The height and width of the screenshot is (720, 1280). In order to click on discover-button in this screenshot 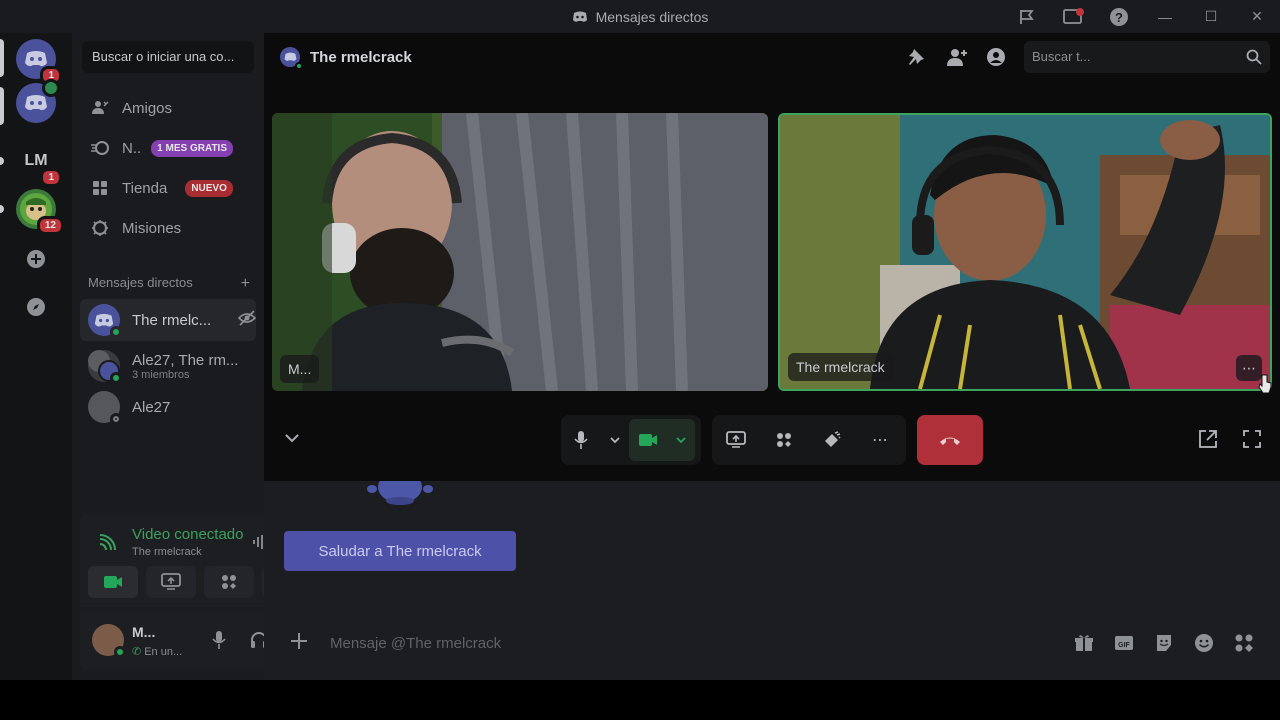, I will do `click(36, 307)`.